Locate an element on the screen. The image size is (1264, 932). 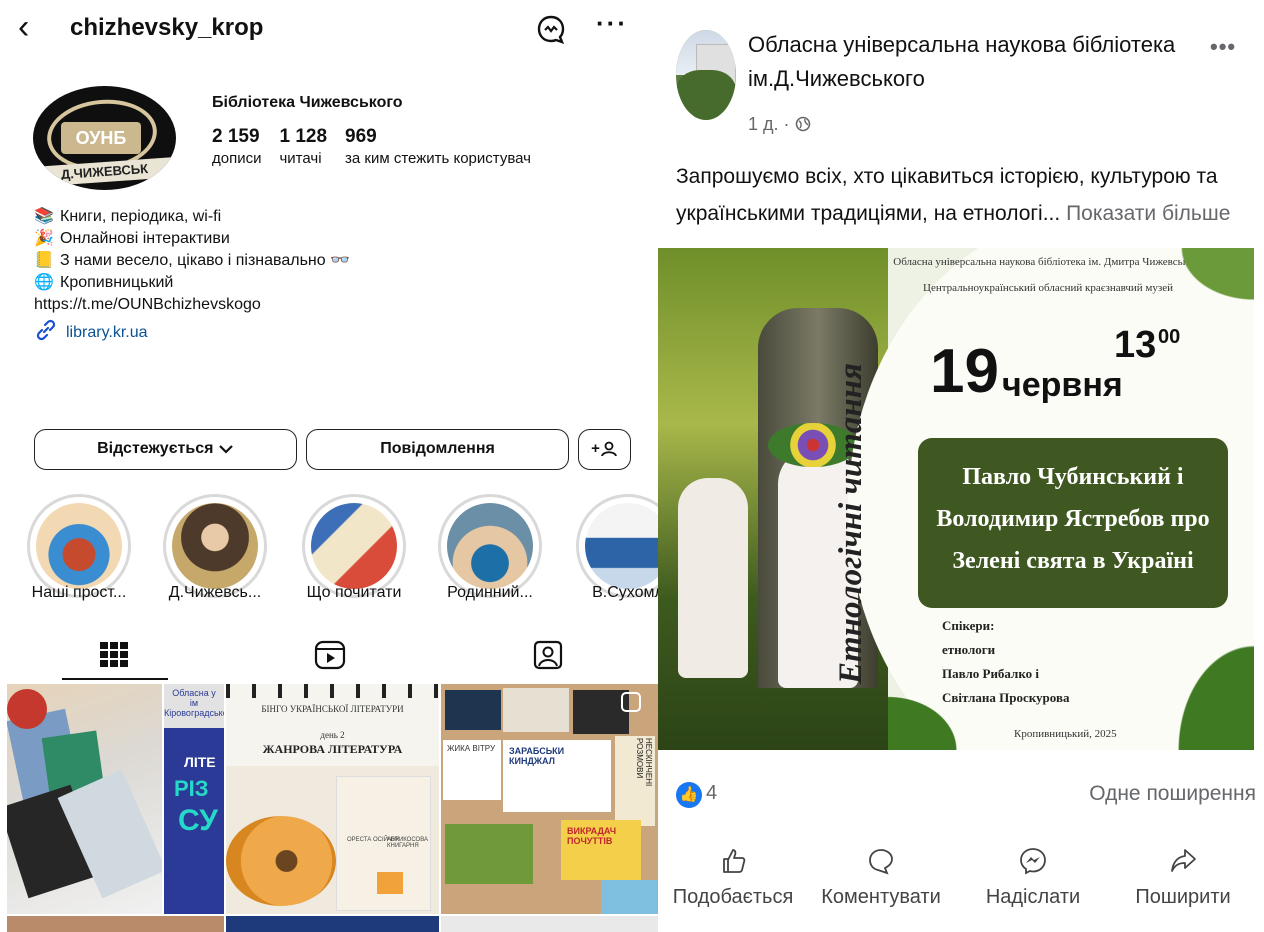
girl-figure is located at coordinates (713, 578).